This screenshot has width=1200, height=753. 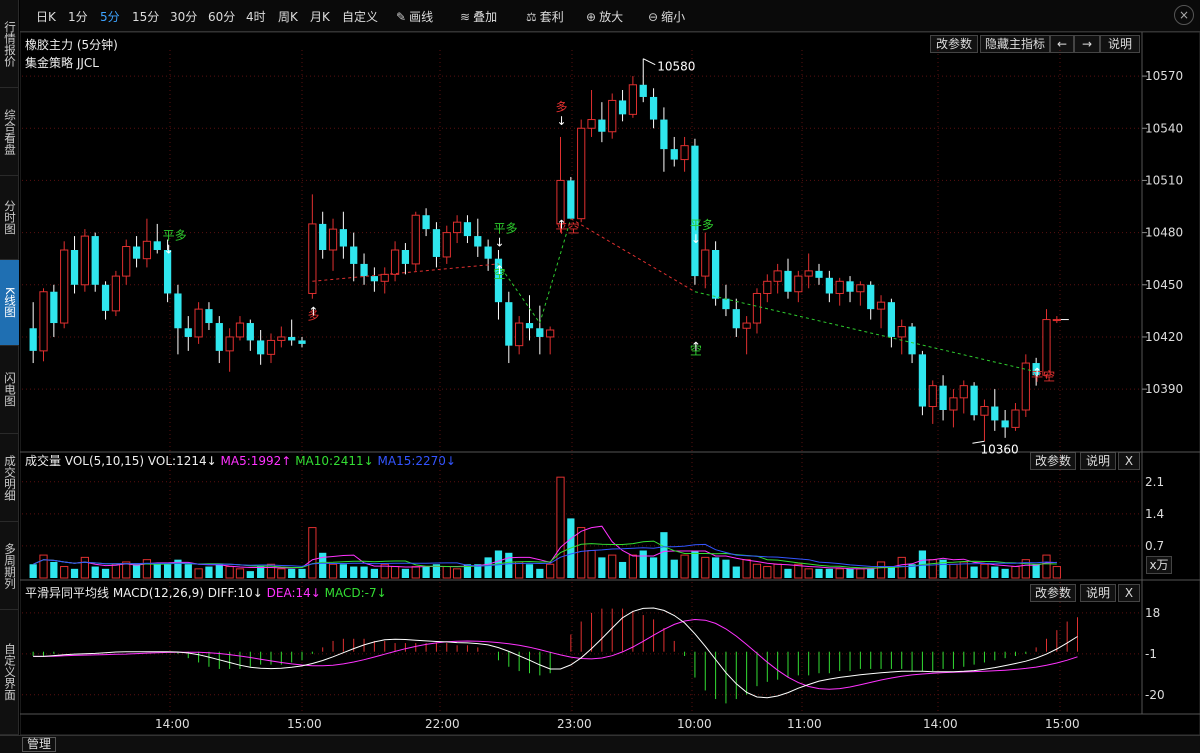 I want to click on period-1min: 1分, so click(x=78, y=16).